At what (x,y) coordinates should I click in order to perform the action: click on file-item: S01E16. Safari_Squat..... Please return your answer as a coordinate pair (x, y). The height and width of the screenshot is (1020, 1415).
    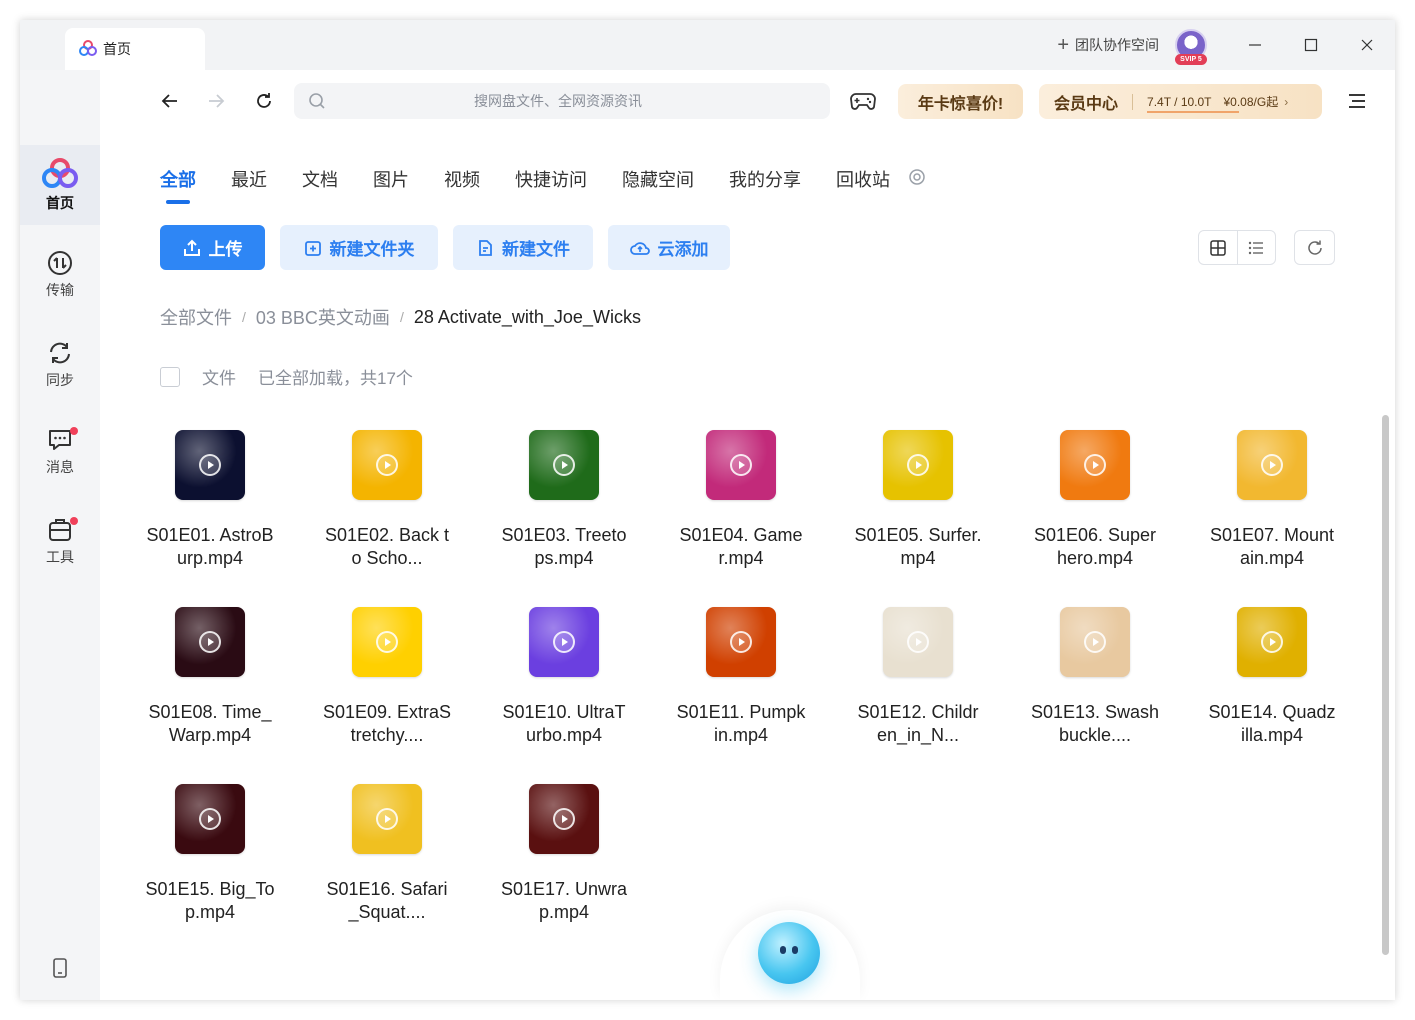
    Looking at the image, I should click on (387, 854).